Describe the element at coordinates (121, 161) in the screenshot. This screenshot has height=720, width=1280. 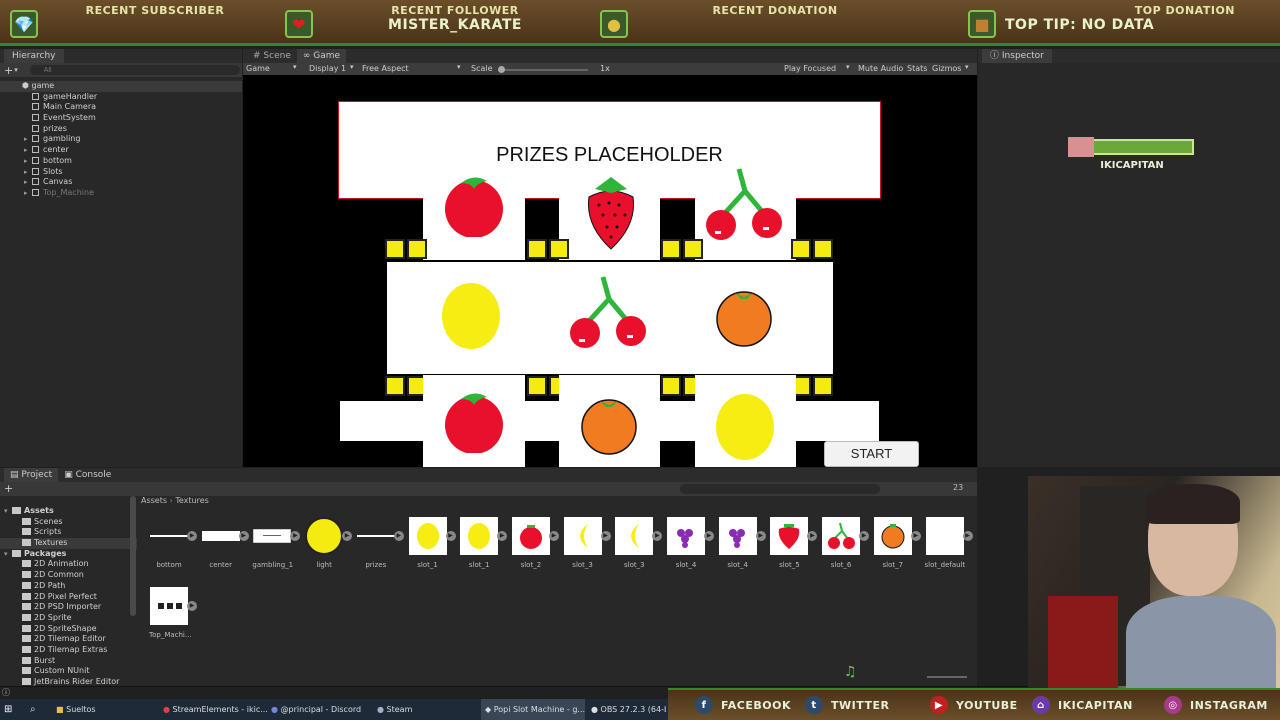
I see `hierarchy-item: ▸ bottom` at that location.